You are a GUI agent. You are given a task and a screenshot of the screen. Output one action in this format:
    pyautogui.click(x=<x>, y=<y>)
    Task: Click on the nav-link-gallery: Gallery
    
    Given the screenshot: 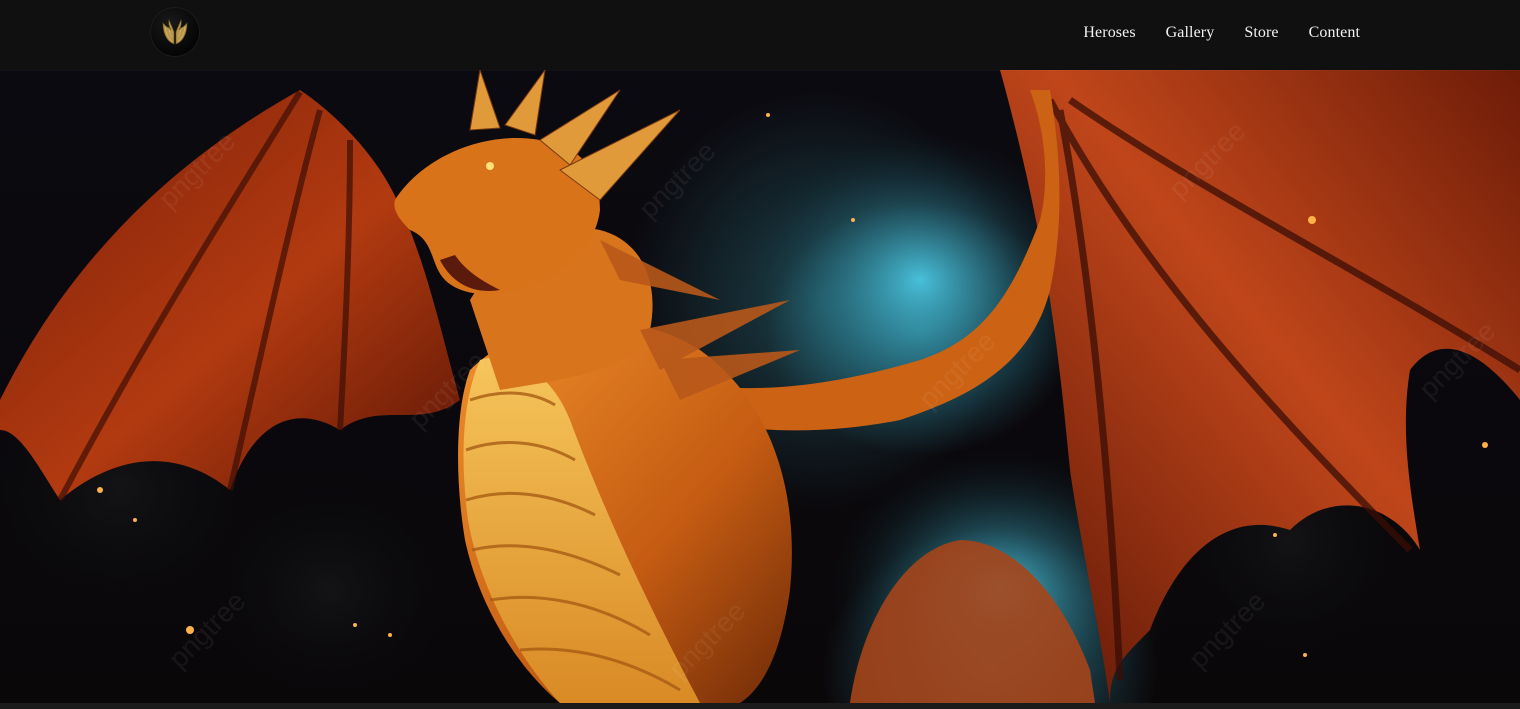 What is the action you would take?
    pyautogui.click(x=1190, y=33)
    